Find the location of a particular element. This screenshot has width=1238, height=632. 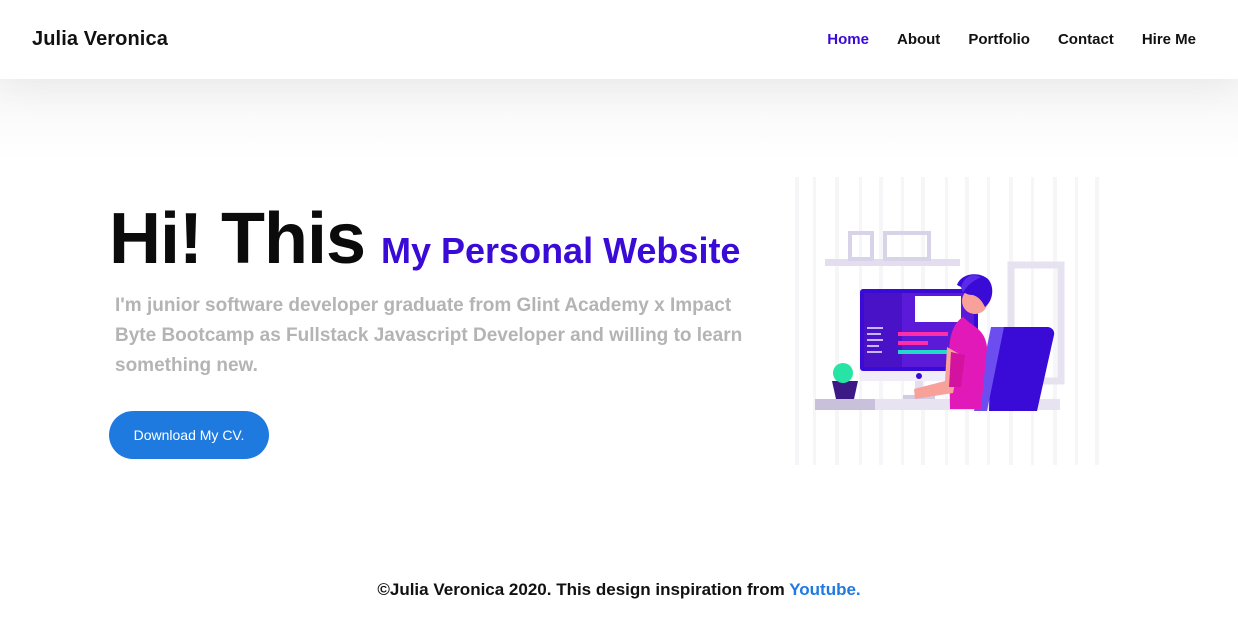

hero-headline: Hi! This My Personal Website is located at coordinates (424, 239).